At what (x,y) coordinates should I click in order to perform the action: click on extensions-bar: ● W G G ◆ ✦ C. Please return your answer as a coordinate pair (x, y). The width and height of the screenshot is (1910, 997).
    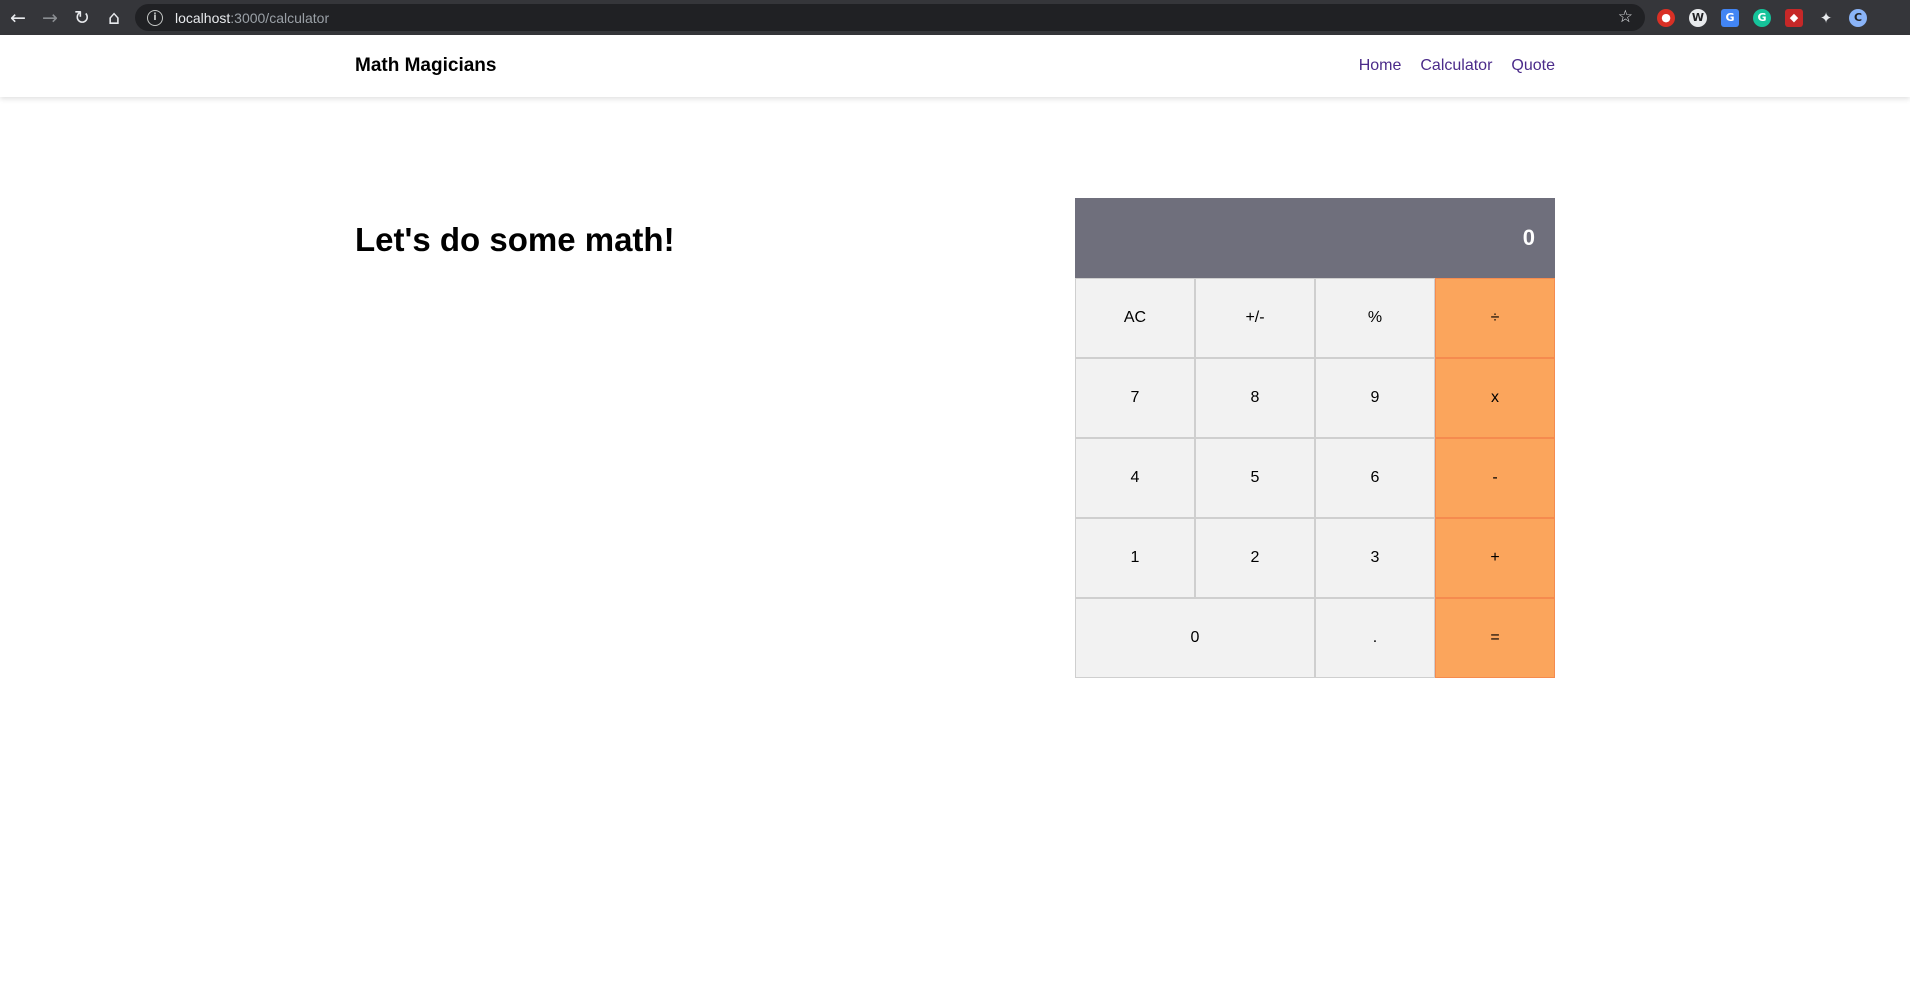
    Looking at the image, I should click on (1769, 17).